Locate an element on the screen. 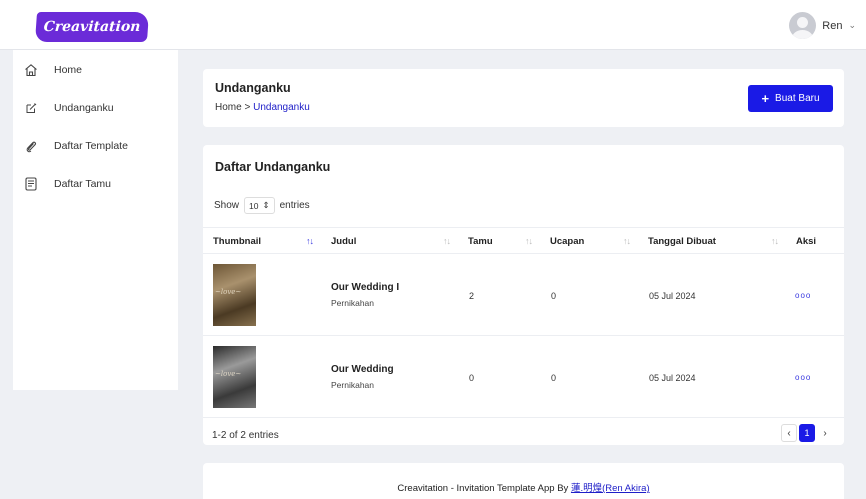 Image resolution: width=866 pixels, height=499 pixels. page-title: Undanganku is located at coordinates (253, 88).